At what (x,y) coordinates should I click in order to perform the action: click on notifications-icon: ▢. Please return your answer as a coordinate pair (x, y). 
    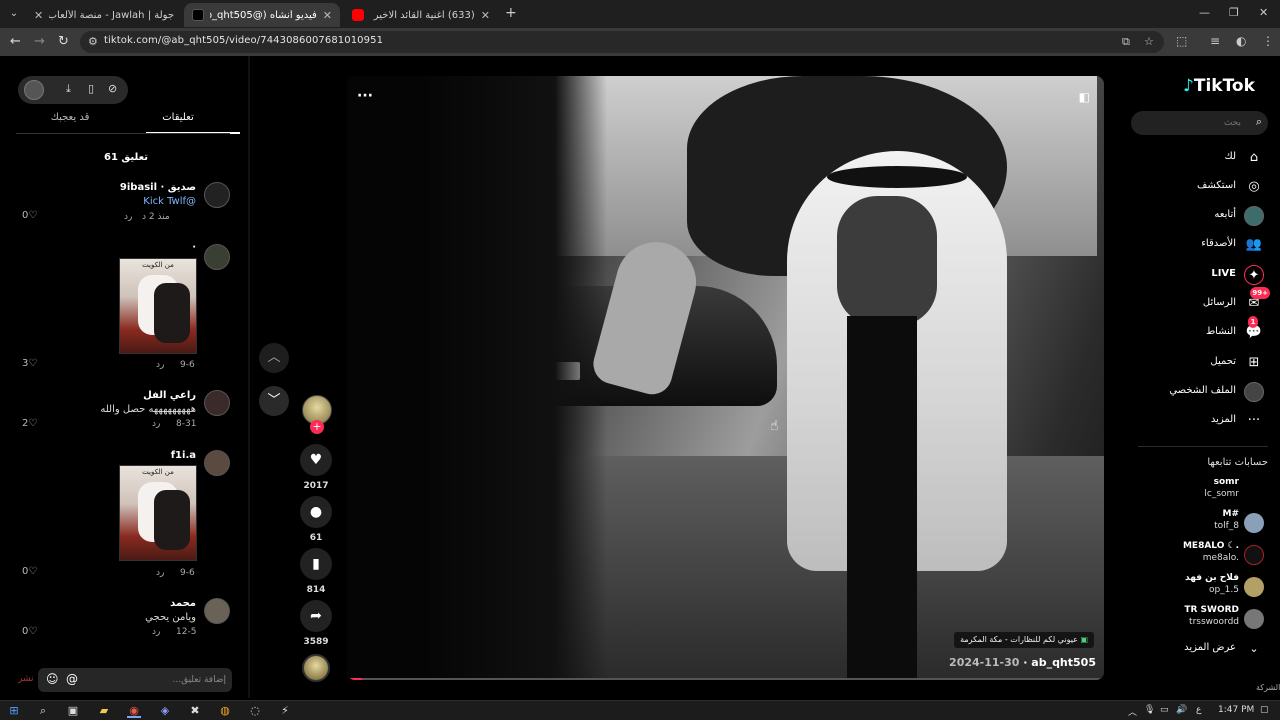
    Looking at the image, I should click on (1264, 710).